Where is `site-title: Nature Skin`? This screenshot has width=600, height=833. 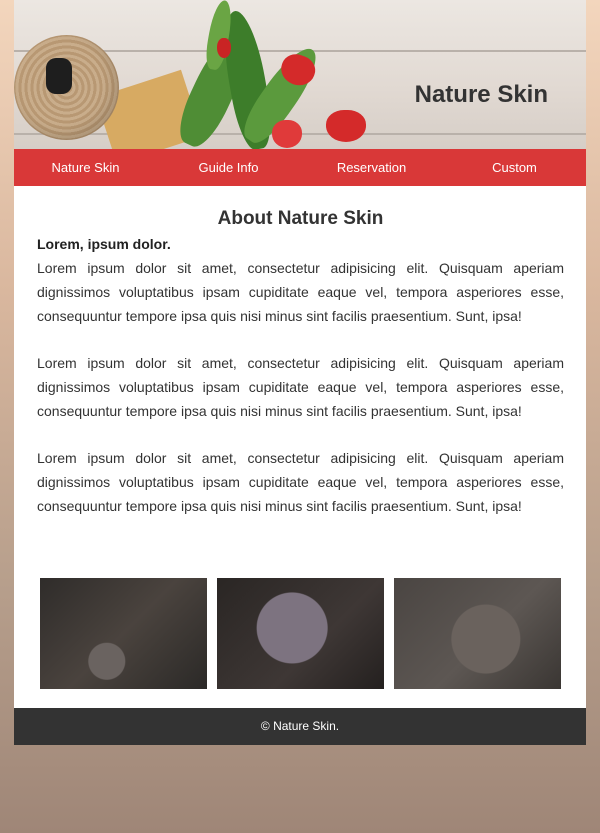
site-title: Nature Skin is located at coordinates (481, 94).